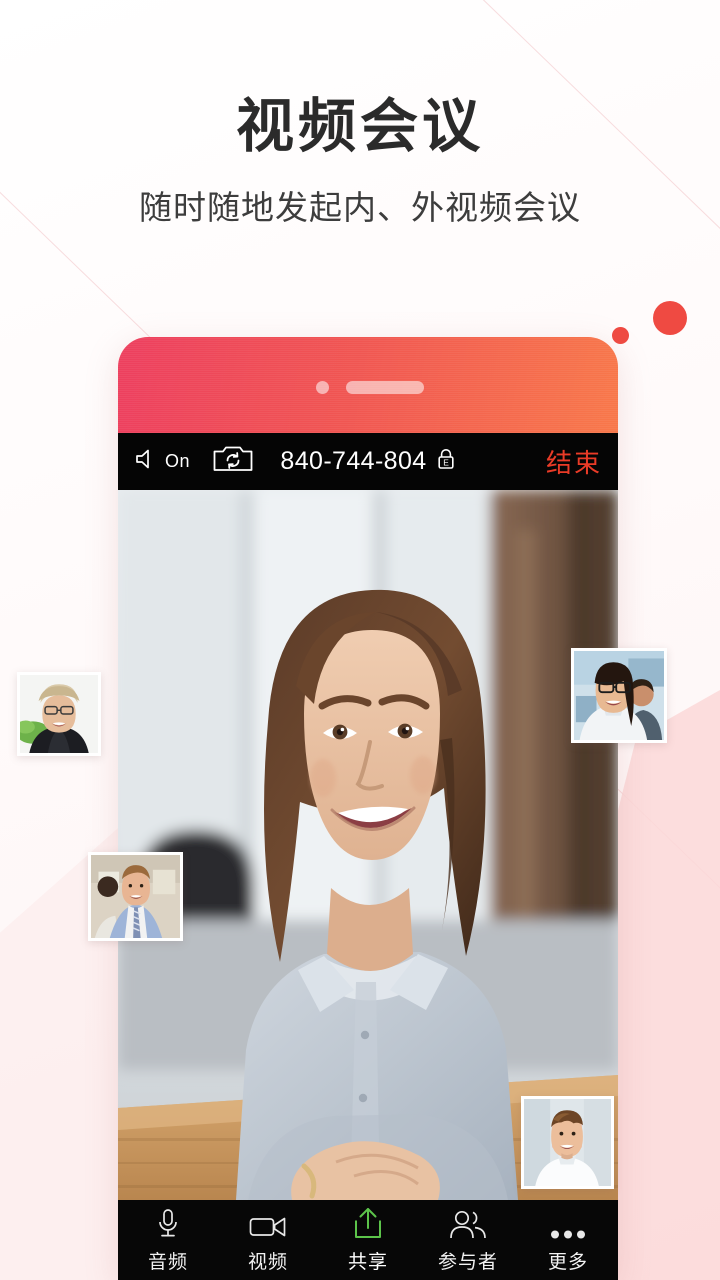 The height and width of the screenshot is (1280, 720). I want to click on participant-thumb-right-image, so click(619, 695).